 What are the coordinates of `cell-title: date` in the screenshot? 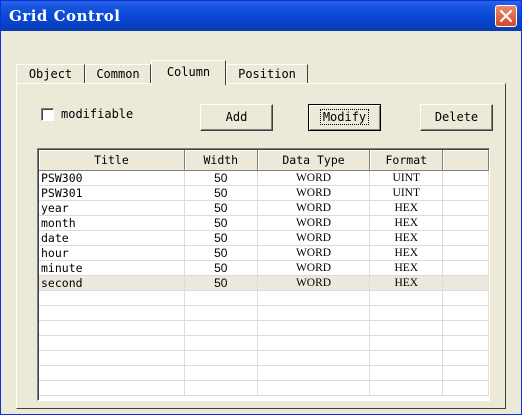 It's located at (112, 238).